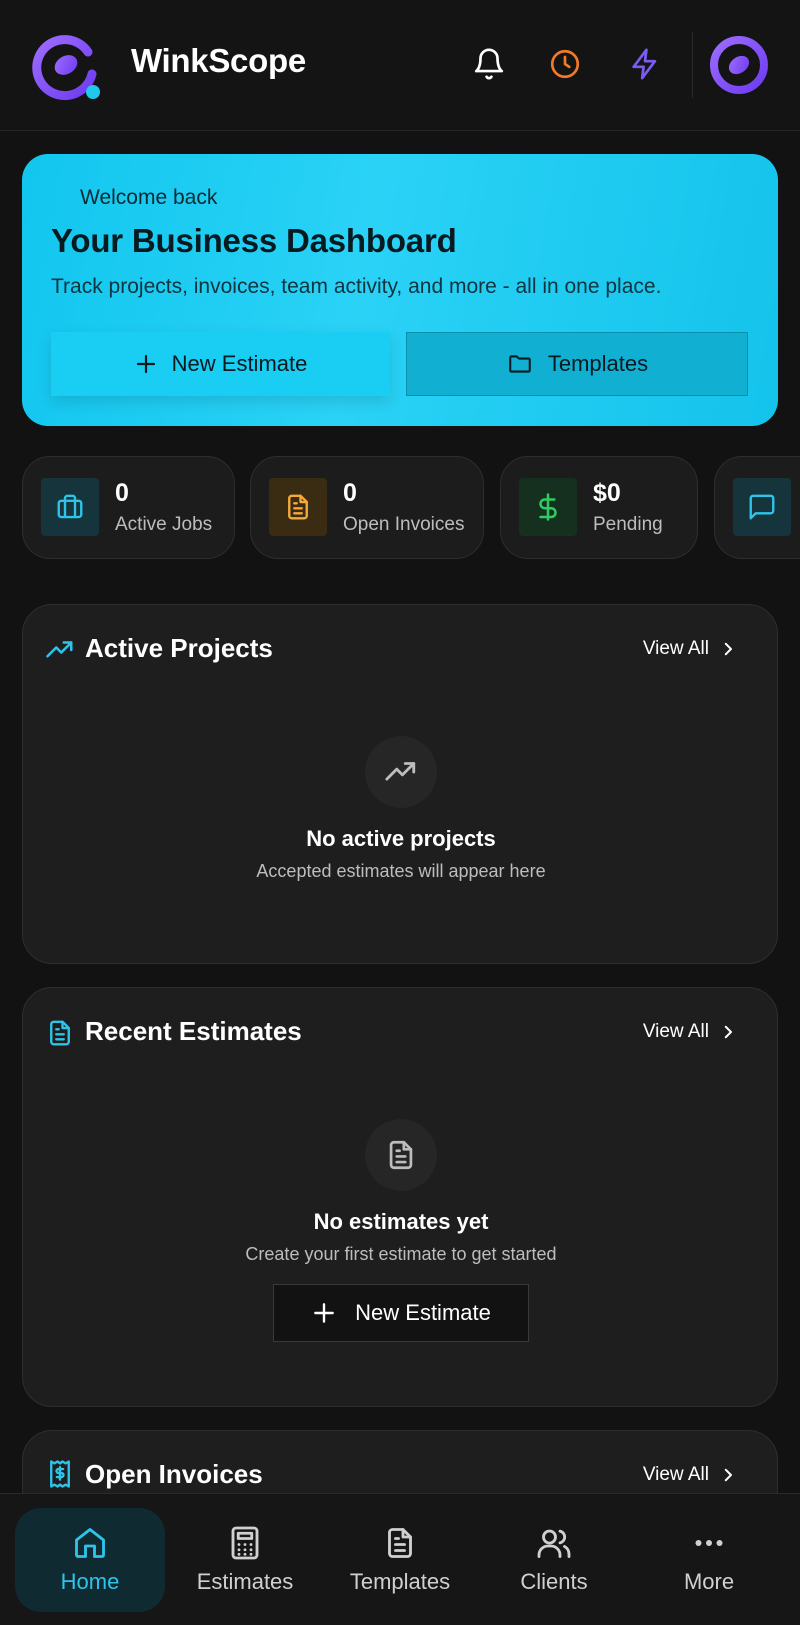 This screenshot has height=1625, width=800. What do you see at coordinates (218, 60) in the screenshot?
I see `app-title: WinkScope` at bounding box center [218, 60].